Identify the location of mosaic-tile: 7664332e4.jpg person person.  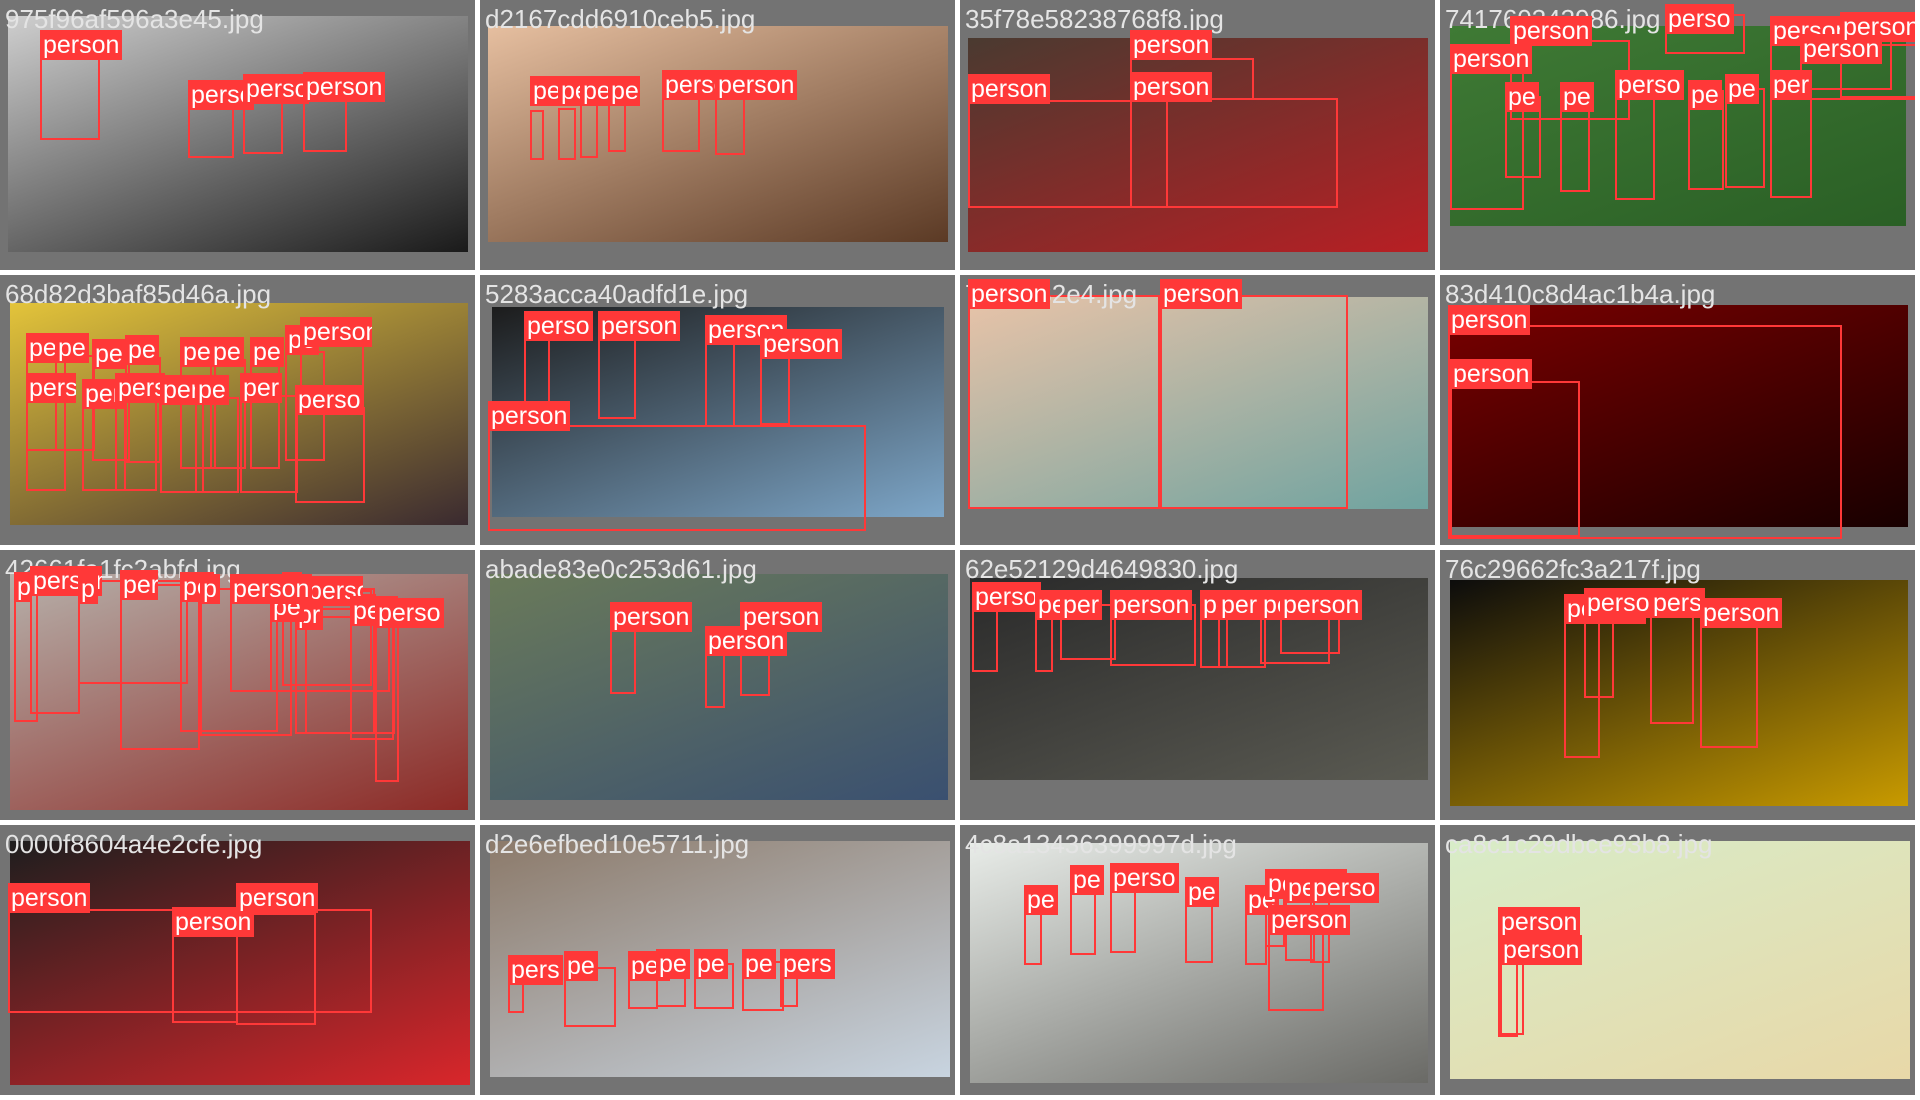
(1197, 410).